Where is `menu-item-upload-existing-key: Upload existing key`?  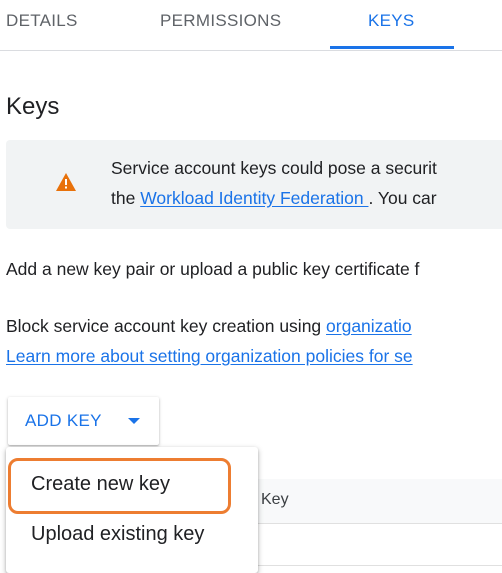
menu-item-upload-existing-key: Upload existing key is located at coordinates (132, 535).